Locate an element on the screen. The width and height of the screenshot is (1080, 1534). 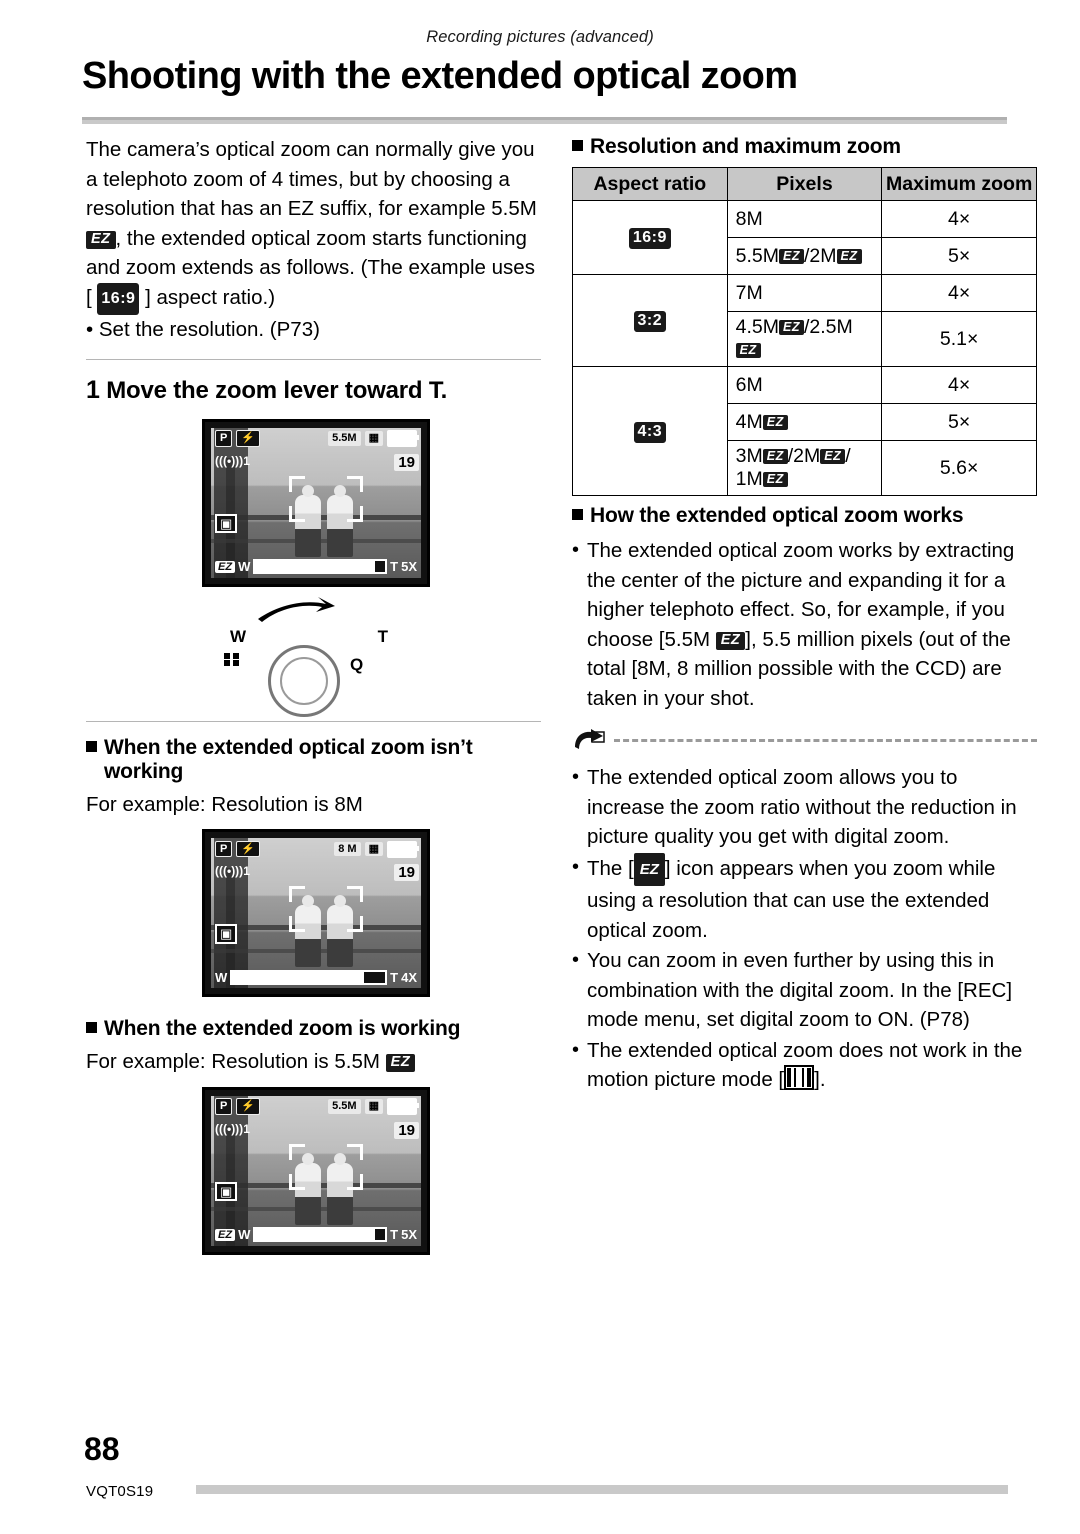
table-header-row: Aspect ratio Pixels Maximum zoom is located at coordinates (804, 184).